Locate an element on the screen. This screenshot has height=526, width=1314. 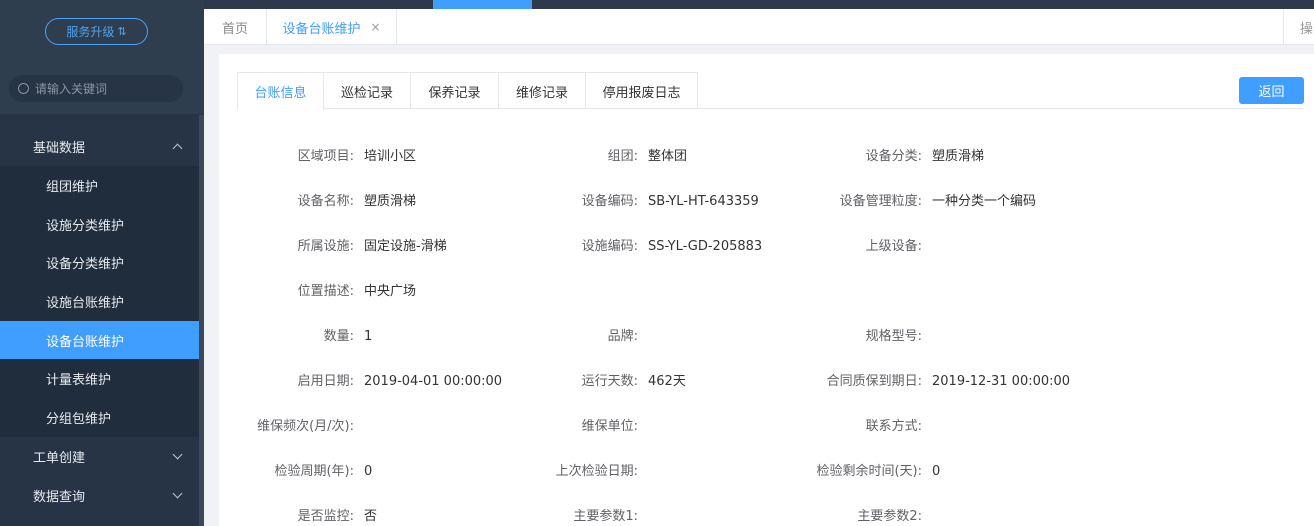
tabs-divider is located at coordinates (770, 108).